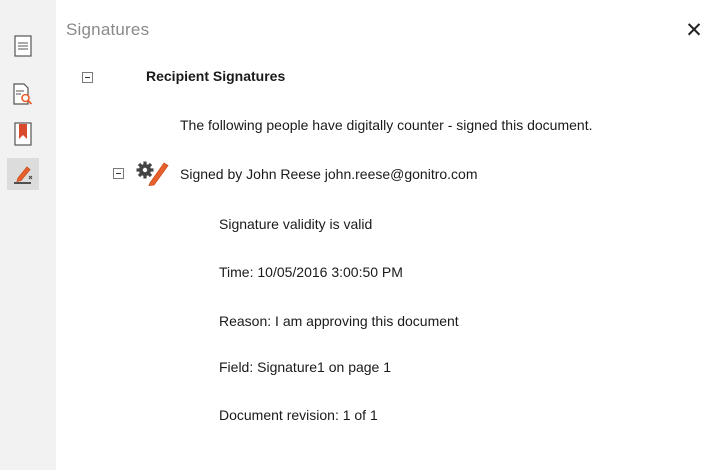 This screenshot has width=713, height=470. I want to click on signature-time: Time: 10/05/2016 3:00:50 PM, so click(311, 272).